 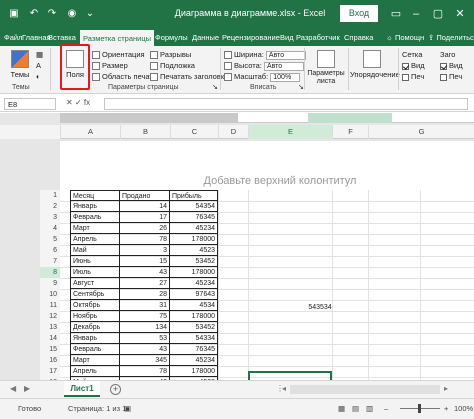 I want to click on row-header: 5, so click(x=50, y=239).